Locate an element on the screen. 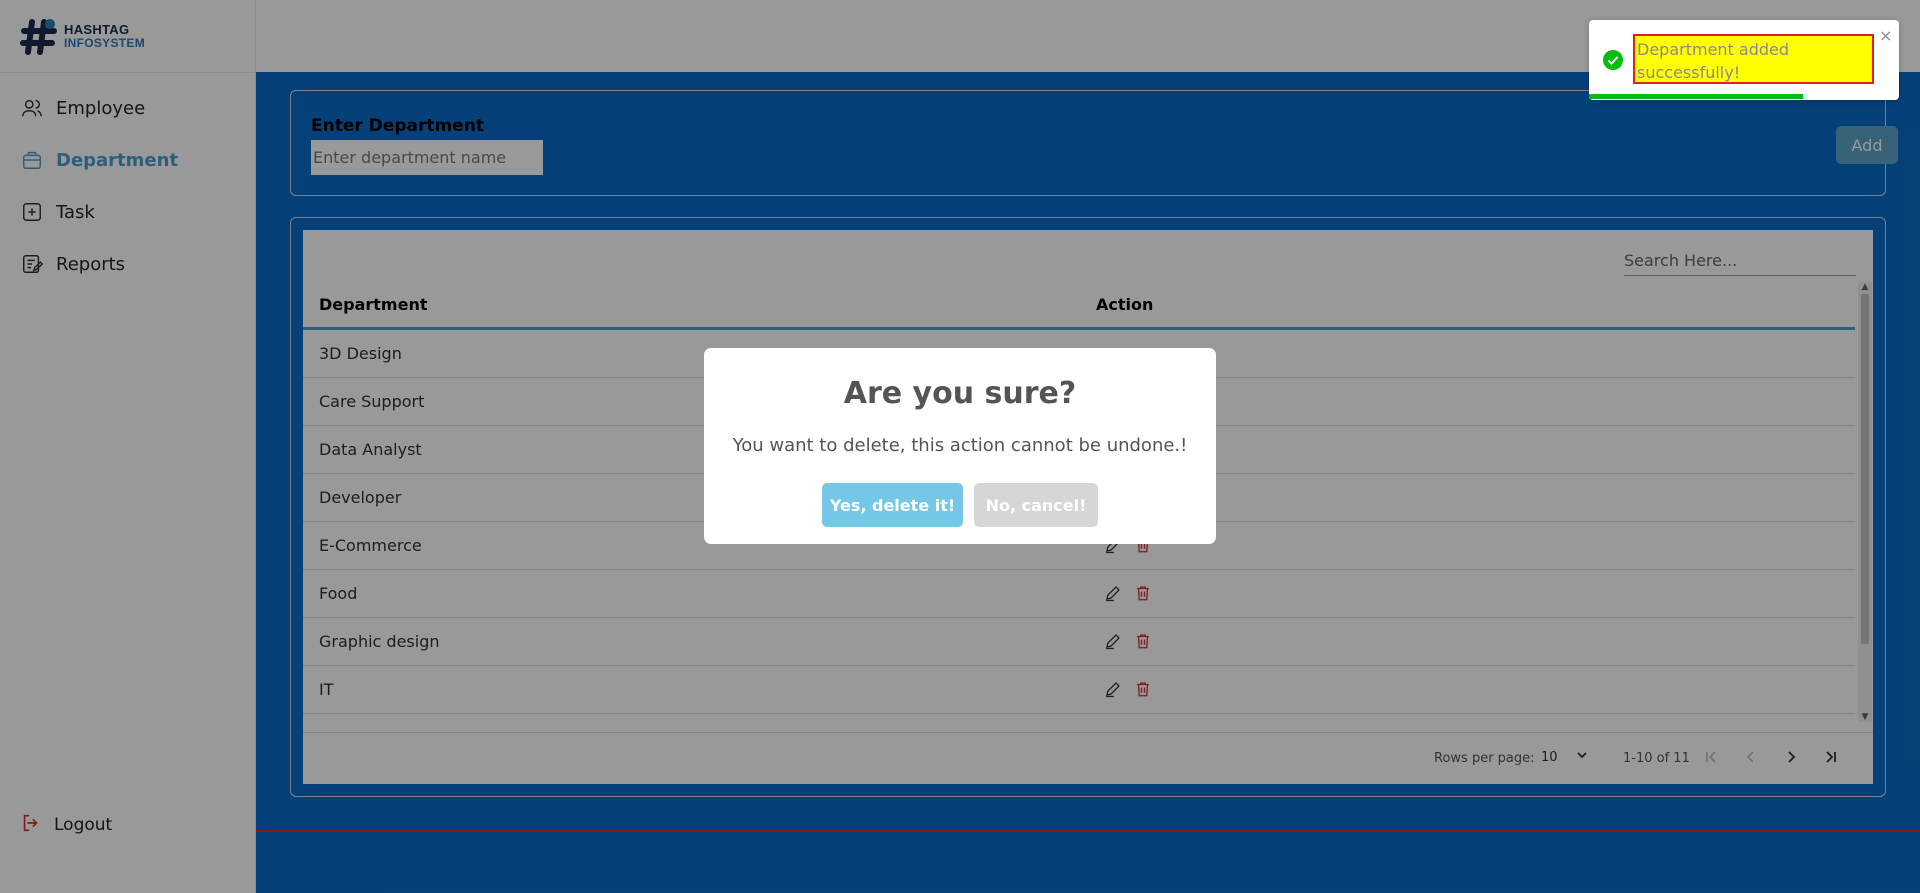  confirm-delete-button: Yes, delete it! is located at coordinates (892, 505).